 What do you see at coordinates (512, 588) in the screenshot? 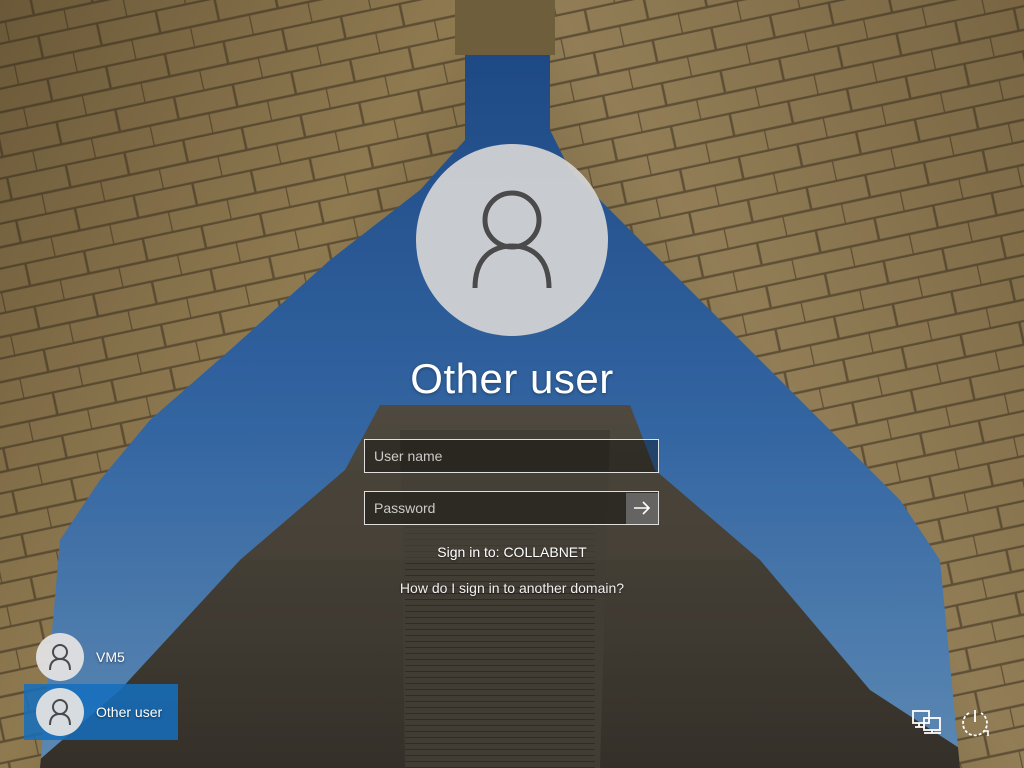
I see `domain-help-link: How do I sign in to another domain?` at bounding box center [512, 588].